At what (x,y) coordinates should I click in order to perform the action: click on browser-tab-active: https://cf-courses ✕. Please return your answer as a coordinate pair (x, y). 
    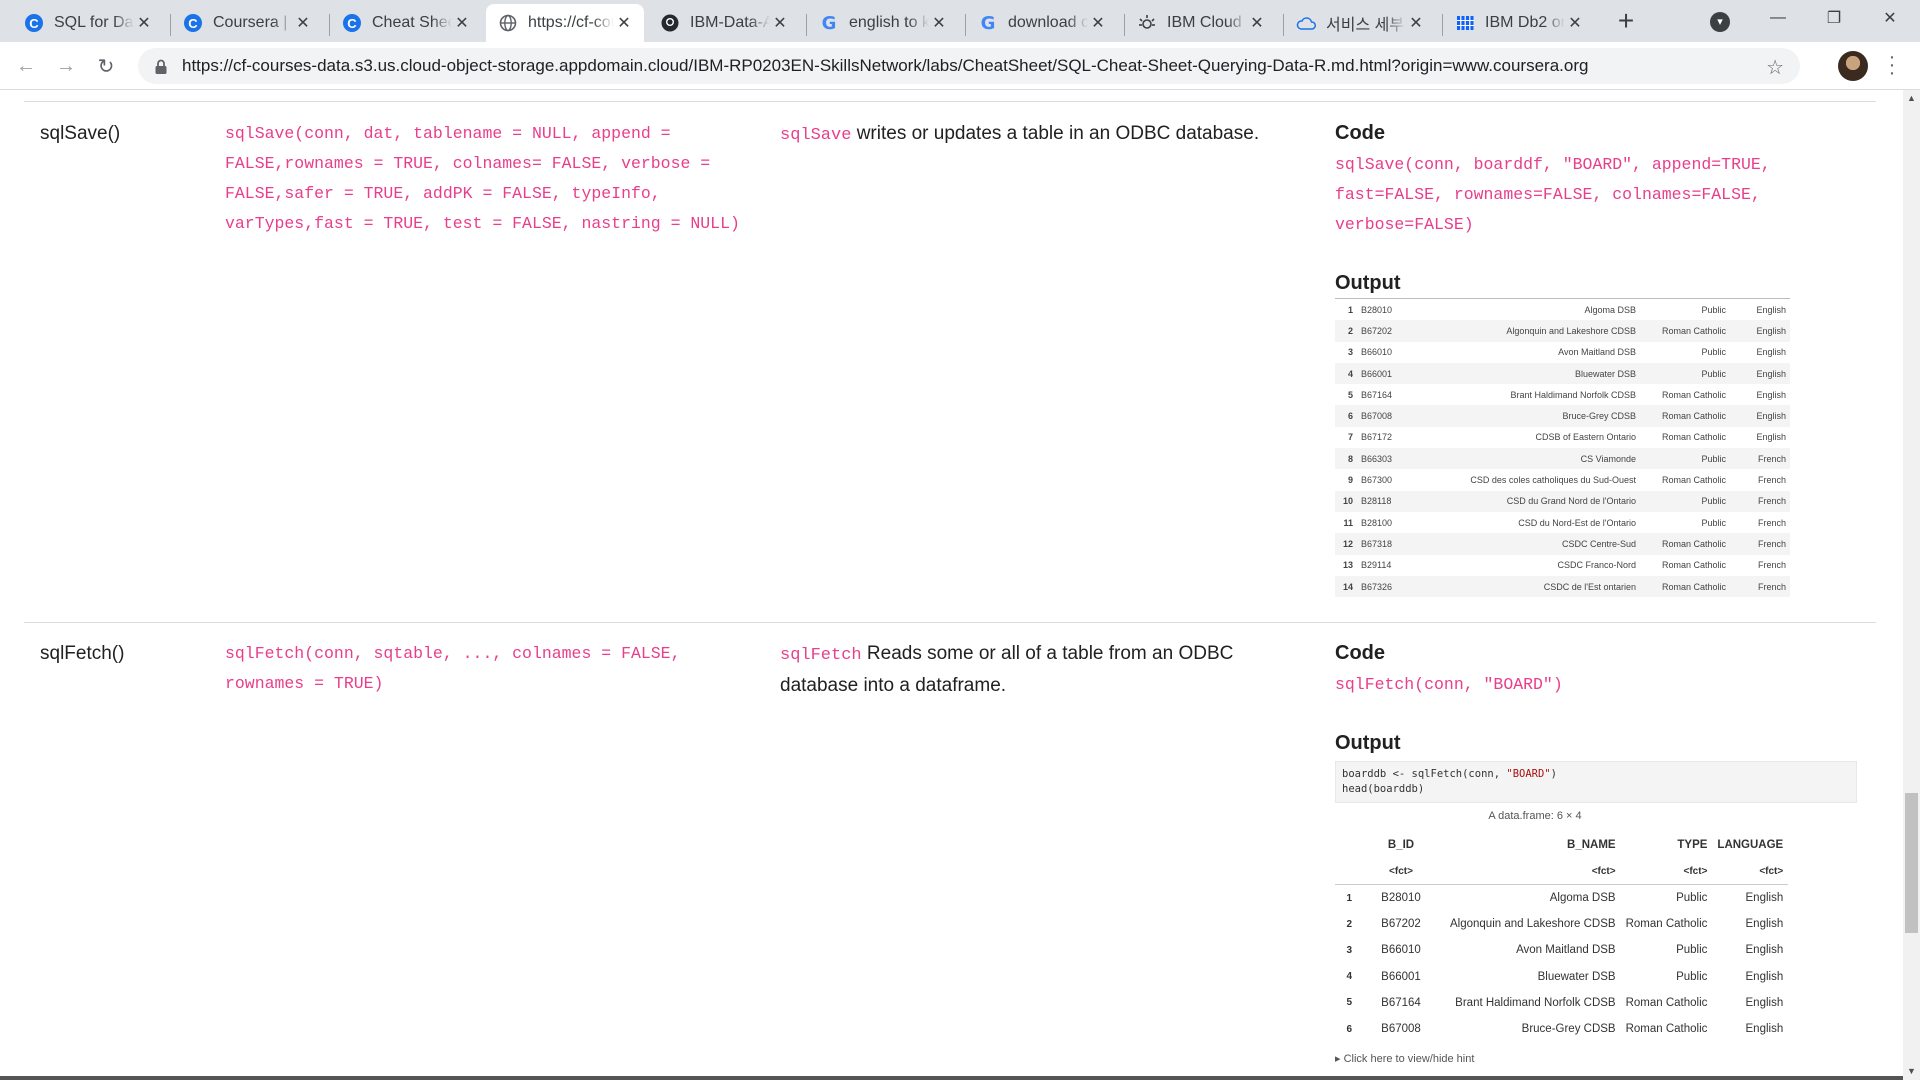
    Looking at the image, I should click on (565, 23).